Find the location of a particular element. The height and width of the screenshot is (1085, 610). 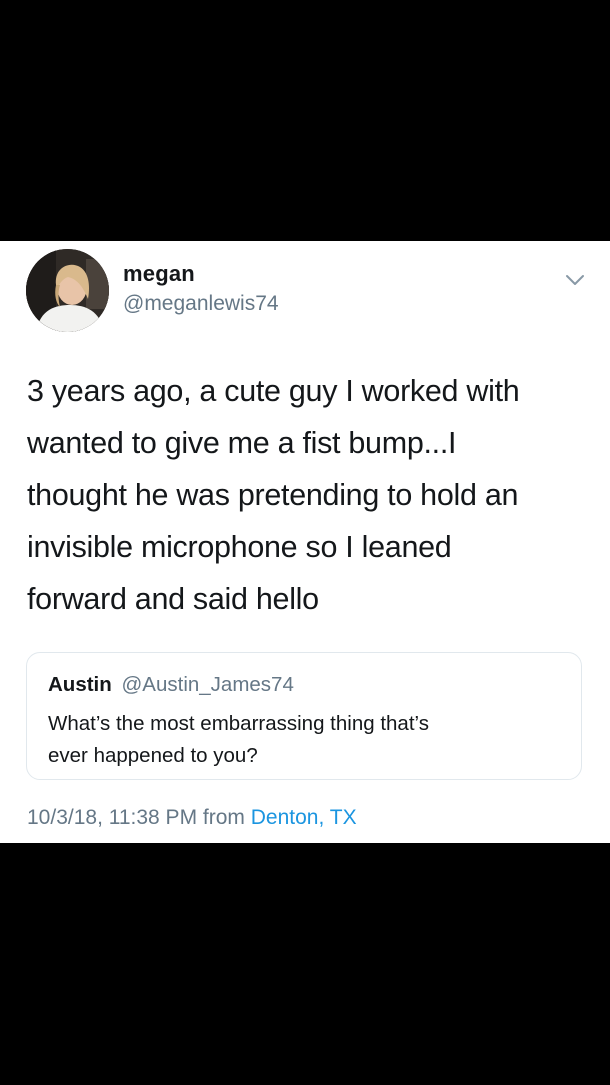

tweet-text-line: wanted to give me a fist bump...I is located at coordinates (242, 443).